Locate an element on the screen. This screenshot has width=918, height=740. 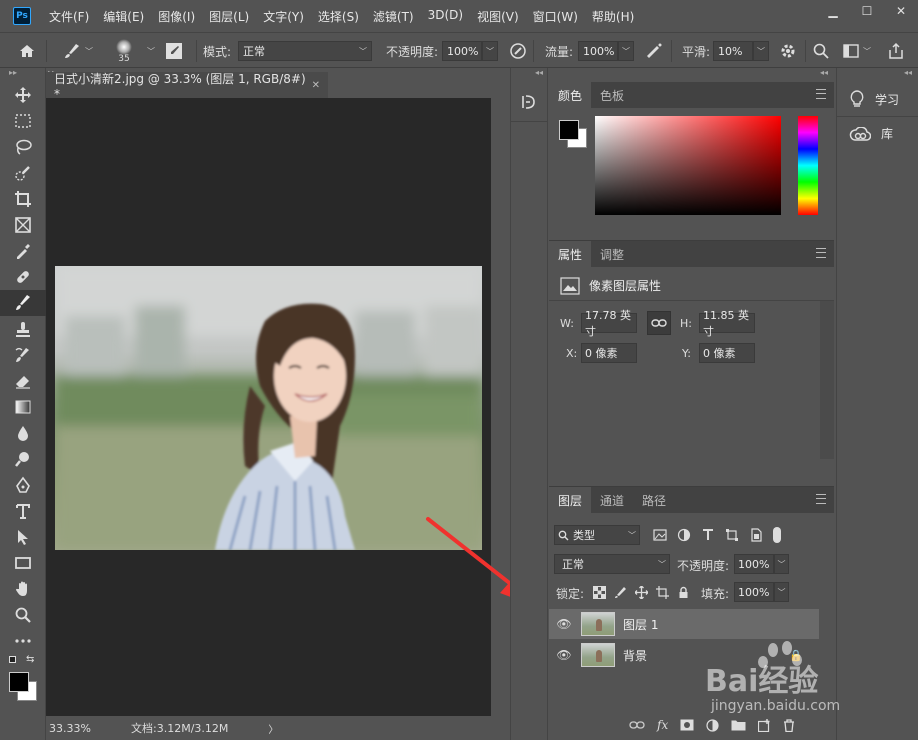
color-swatches: ⇆ is located at coordinates (22, 679).